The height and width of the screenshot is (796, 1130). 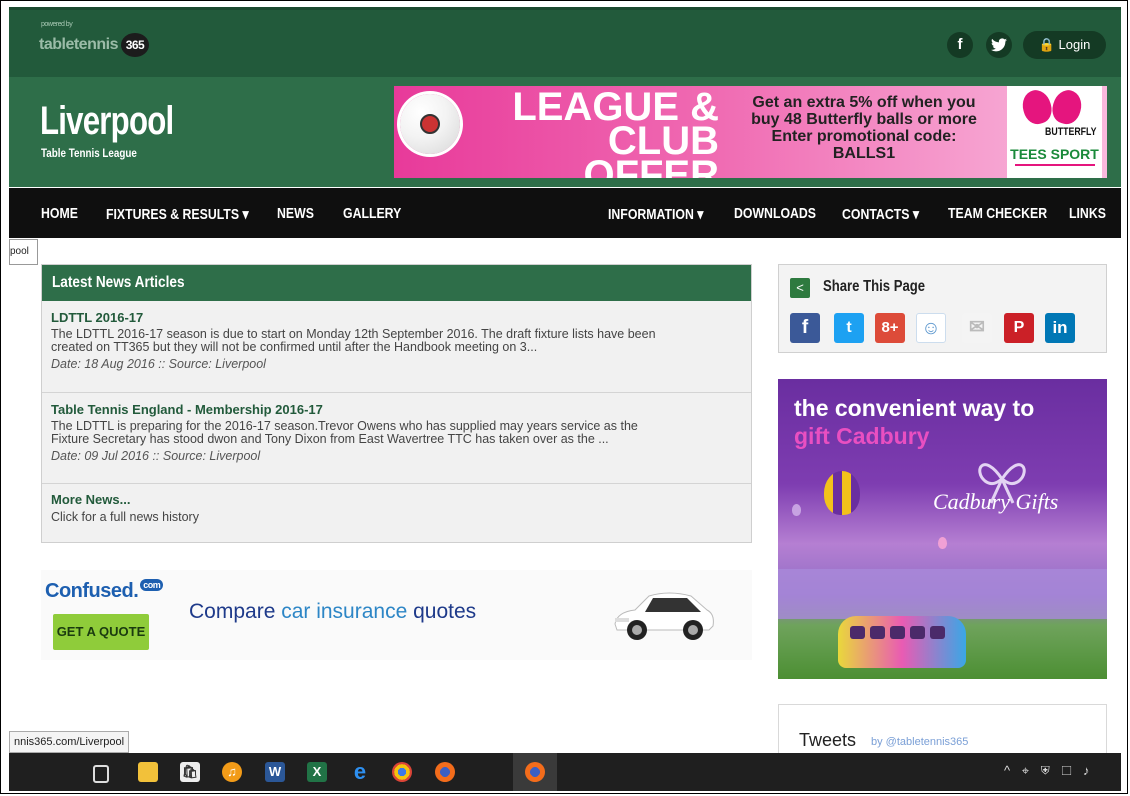 What do you see at coordinates (849, 328) in the screenshot?
I see `twitter-share-icon: t` at bounding box center [849, 328].